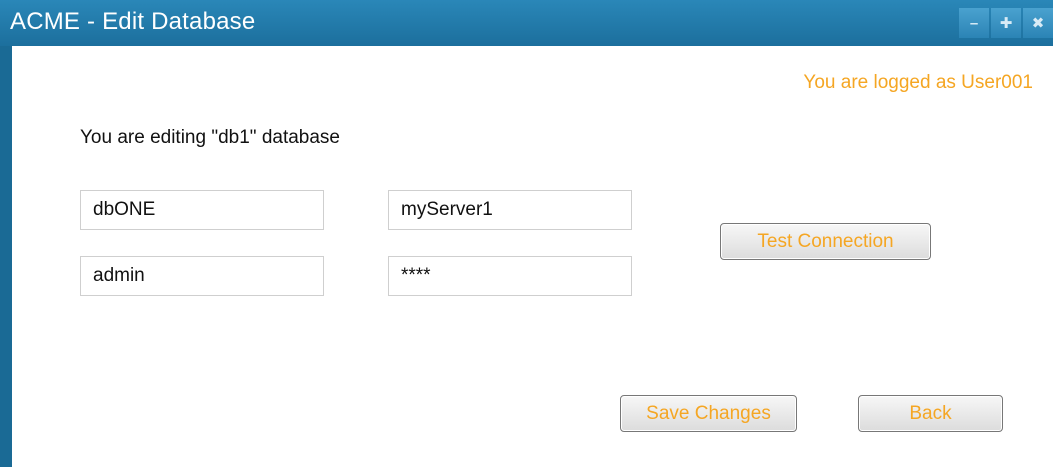 The height and width of the screenshot is (467, 1053). Describe the element at coordinates (918, 82) in the screenshot. I see `logged-user-label: You are logged as User001` at that location.